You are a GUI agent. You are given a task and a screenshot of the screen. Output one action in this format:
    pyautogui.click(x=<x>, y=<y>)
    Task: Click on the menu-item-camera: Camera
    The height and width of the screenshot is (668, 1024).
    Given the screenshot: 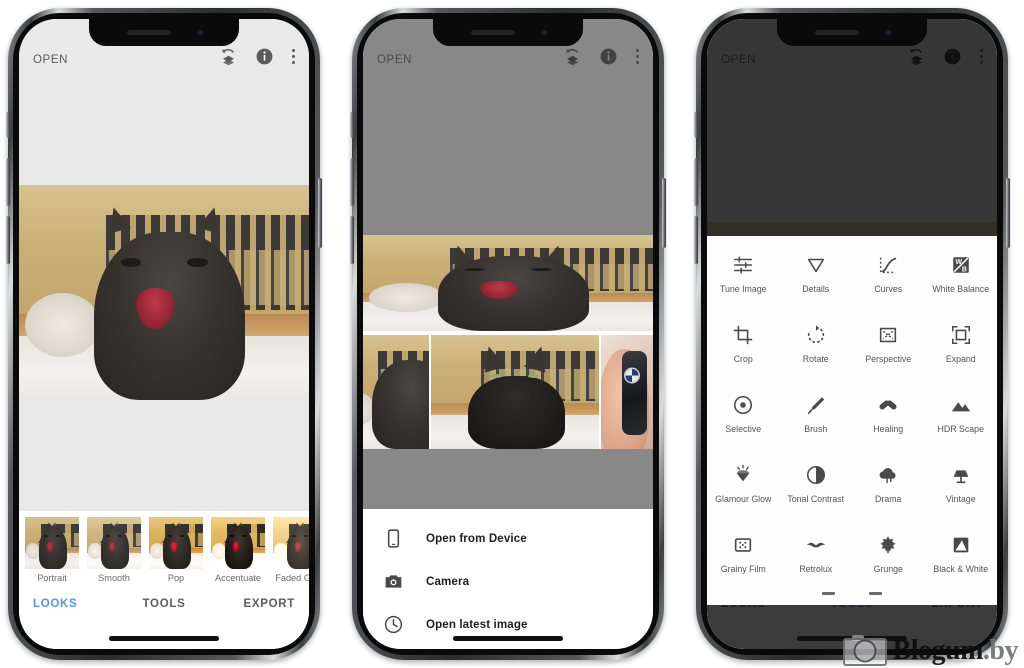 What is the action you would take?
    pyautogui.click(x=508, y=581)
    